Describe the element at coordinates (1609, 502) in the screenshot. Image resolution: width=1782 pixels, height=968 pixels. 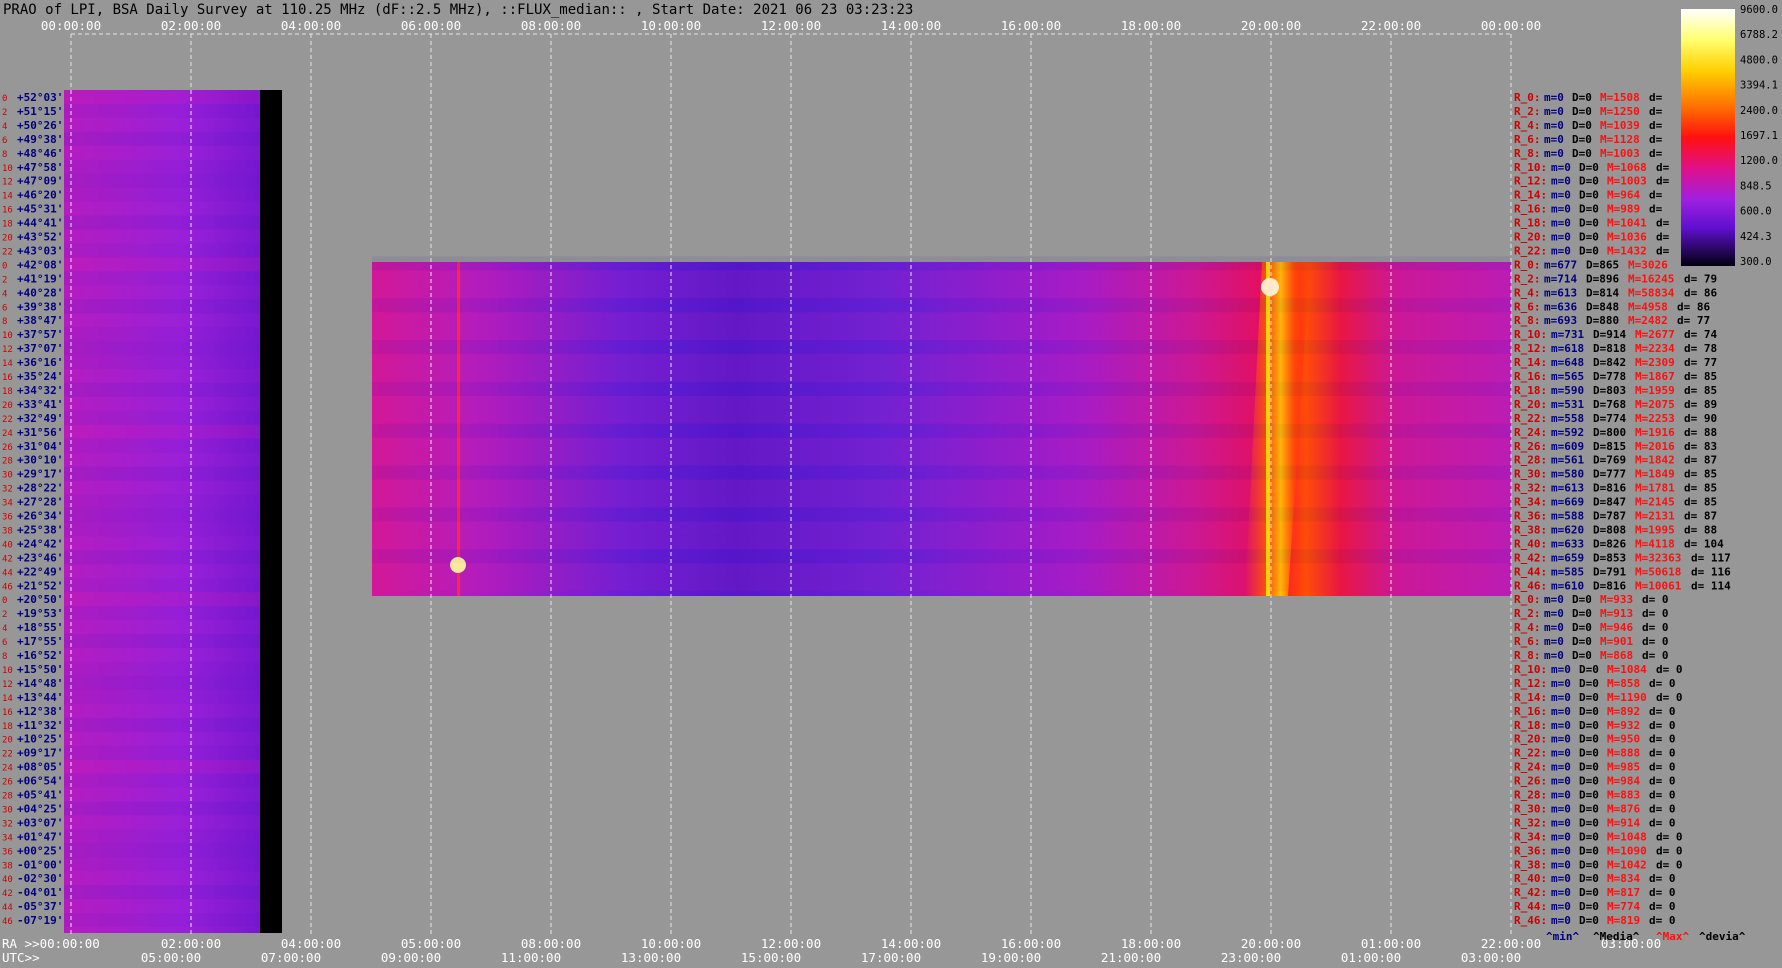
I see `stat-media: D=847` at that location.